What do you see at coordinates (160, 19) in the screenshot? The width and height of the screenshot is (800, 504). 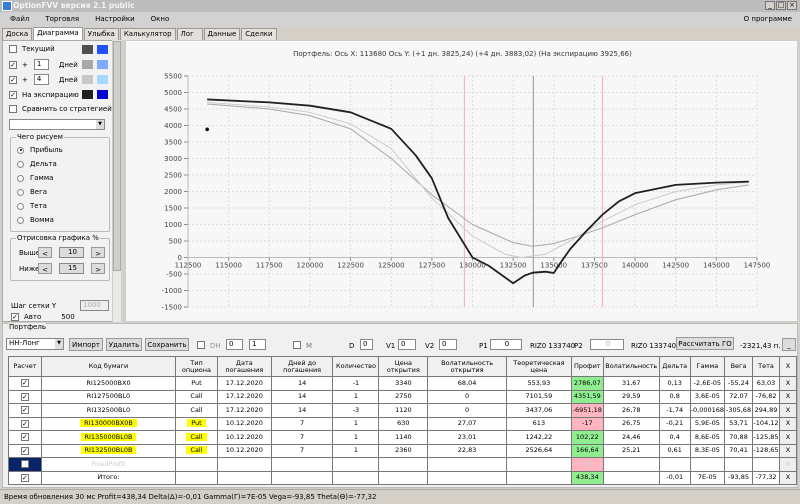 I see `menu-window: Окно` at bounding box center [160, 19].